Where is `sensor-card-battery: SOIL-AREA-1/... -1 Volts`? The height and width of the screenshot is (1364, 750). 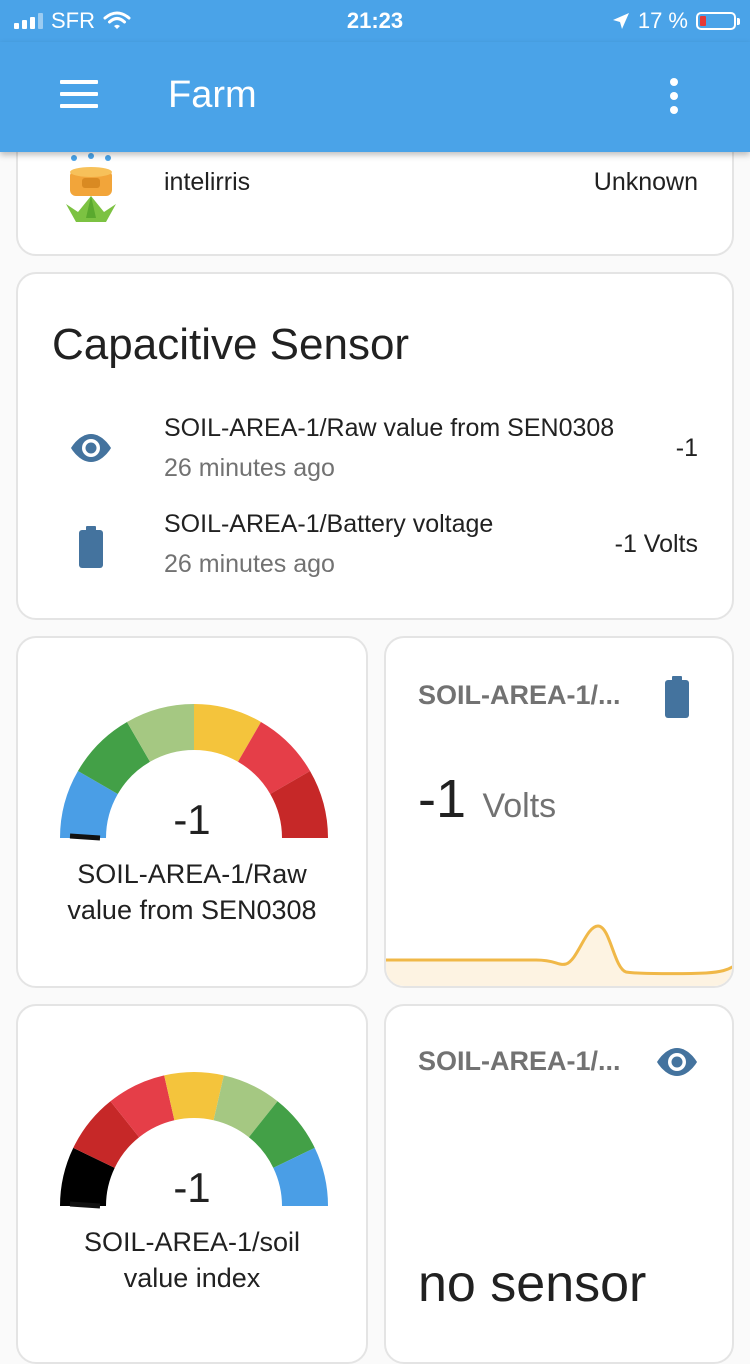 sensor-card-battery: SOIL-AREA-1/... -1 Volts is located at coordinates (559, 812).